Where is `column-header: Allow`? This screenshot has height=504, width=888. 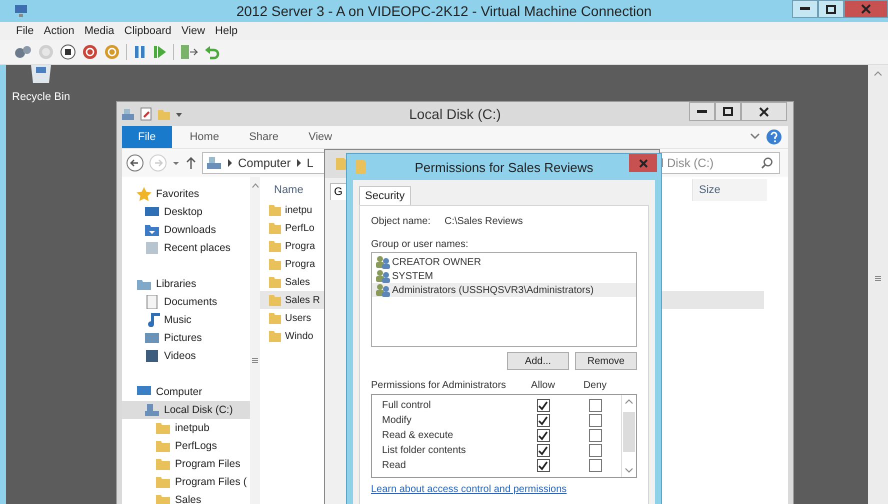
column-header: Allow is located at coordinates (543, 385).